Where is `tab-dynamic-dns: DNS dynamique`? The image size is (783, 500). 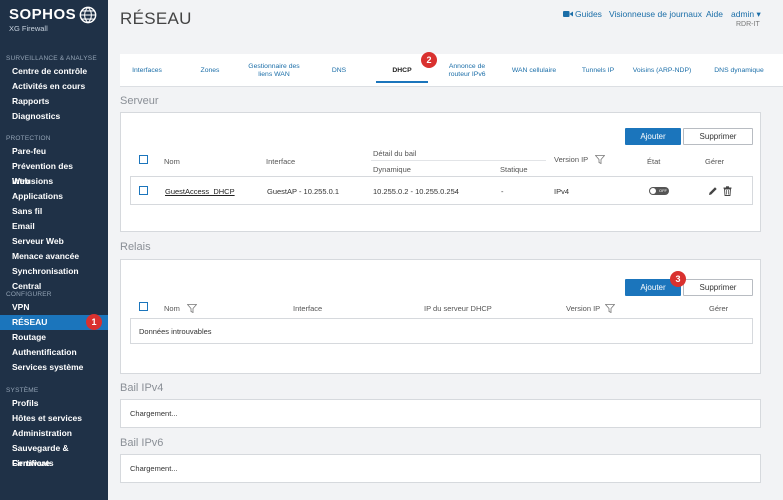
tab-dynamic-dns: DNS dynamique is located at coordinates (739, 70).